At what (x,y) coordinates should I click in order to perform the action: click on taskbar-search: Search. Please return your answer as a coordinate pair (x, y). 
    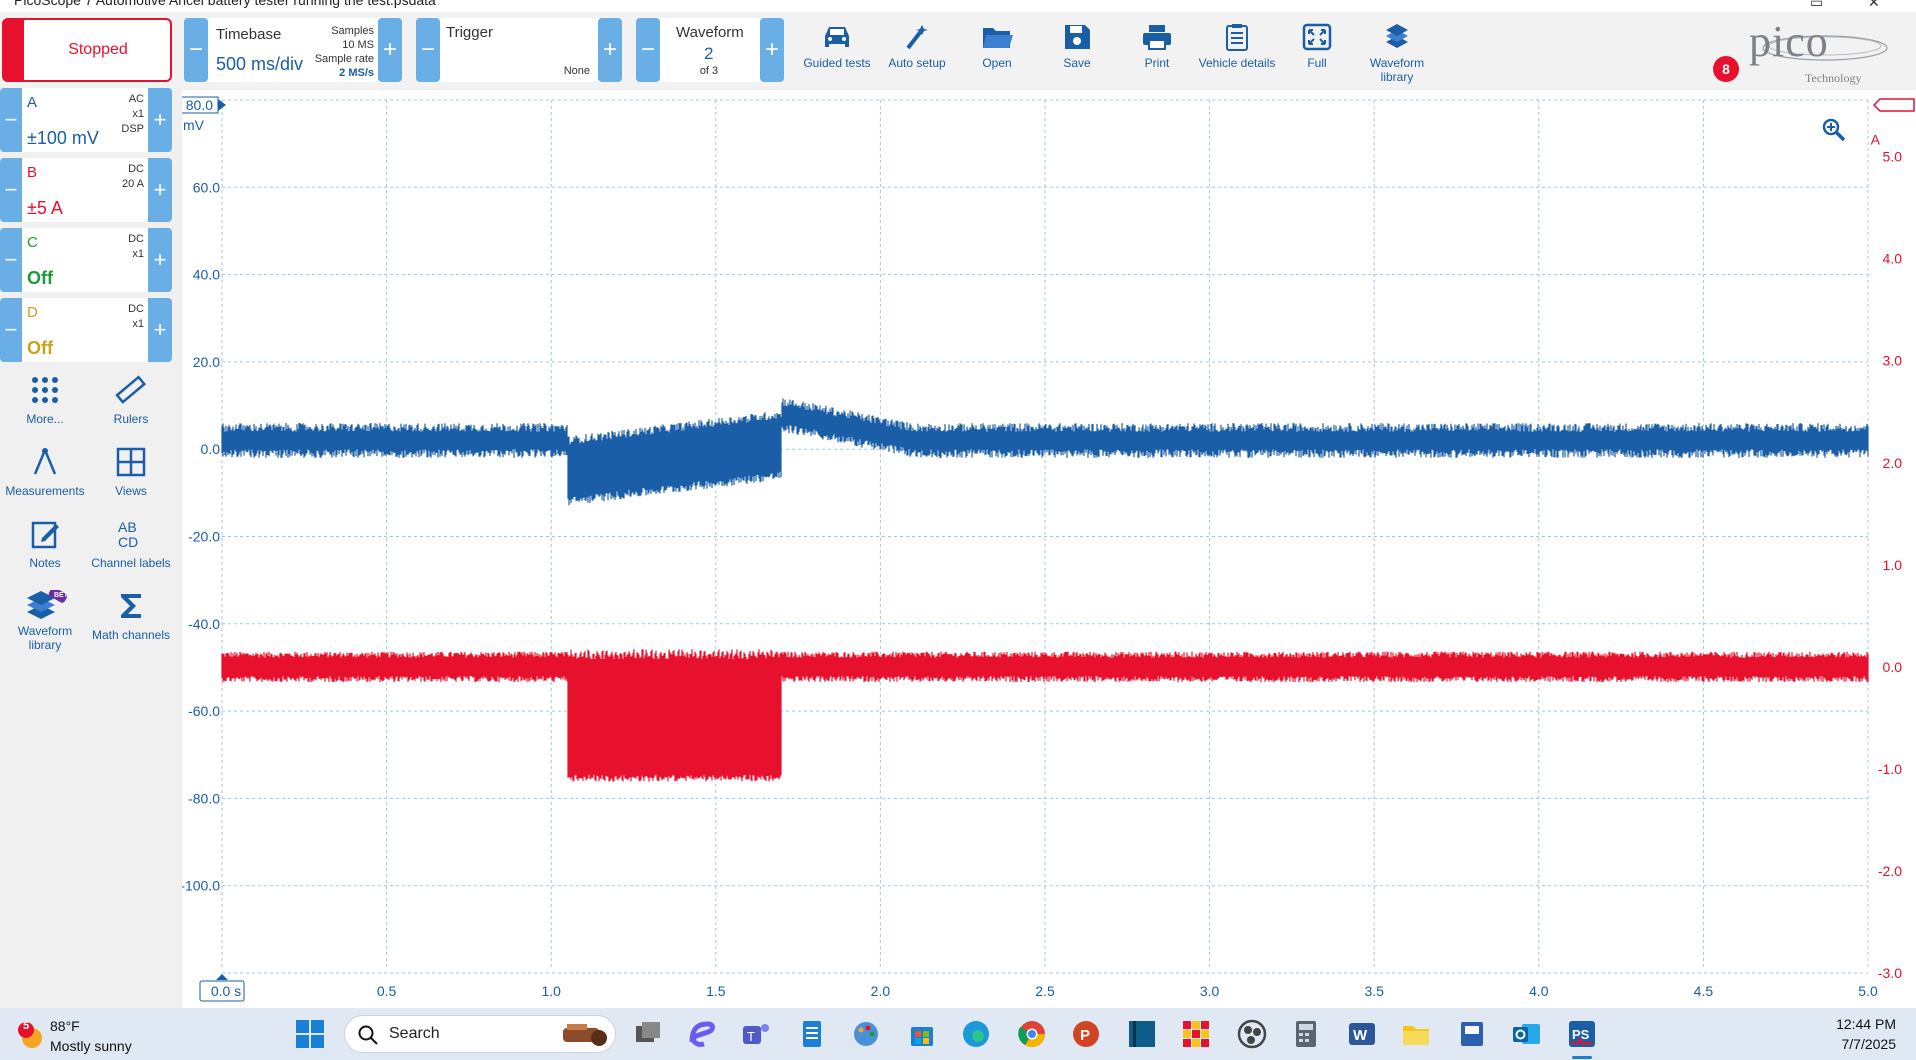
    Looking at the image, I should click on (480, 1034).